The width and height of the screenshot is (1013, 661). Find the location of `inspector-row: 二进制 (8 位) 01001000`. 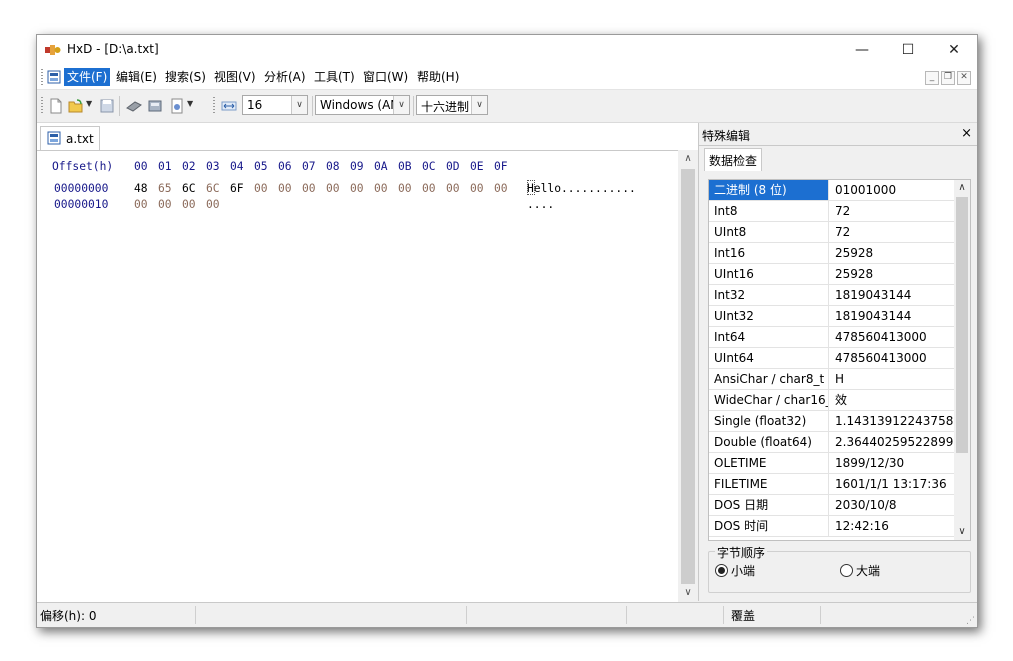

inspector-row: 二进制 (8 位) 01001000 is located at coordinates (831, 190).